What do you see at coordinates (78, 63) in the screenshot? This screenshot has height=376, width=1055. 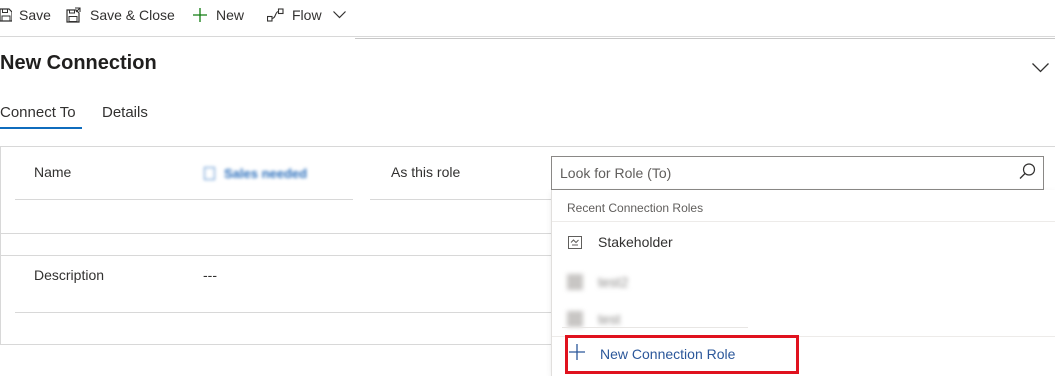 I see `form-title: New Connection` at bounding box center [78, 63].